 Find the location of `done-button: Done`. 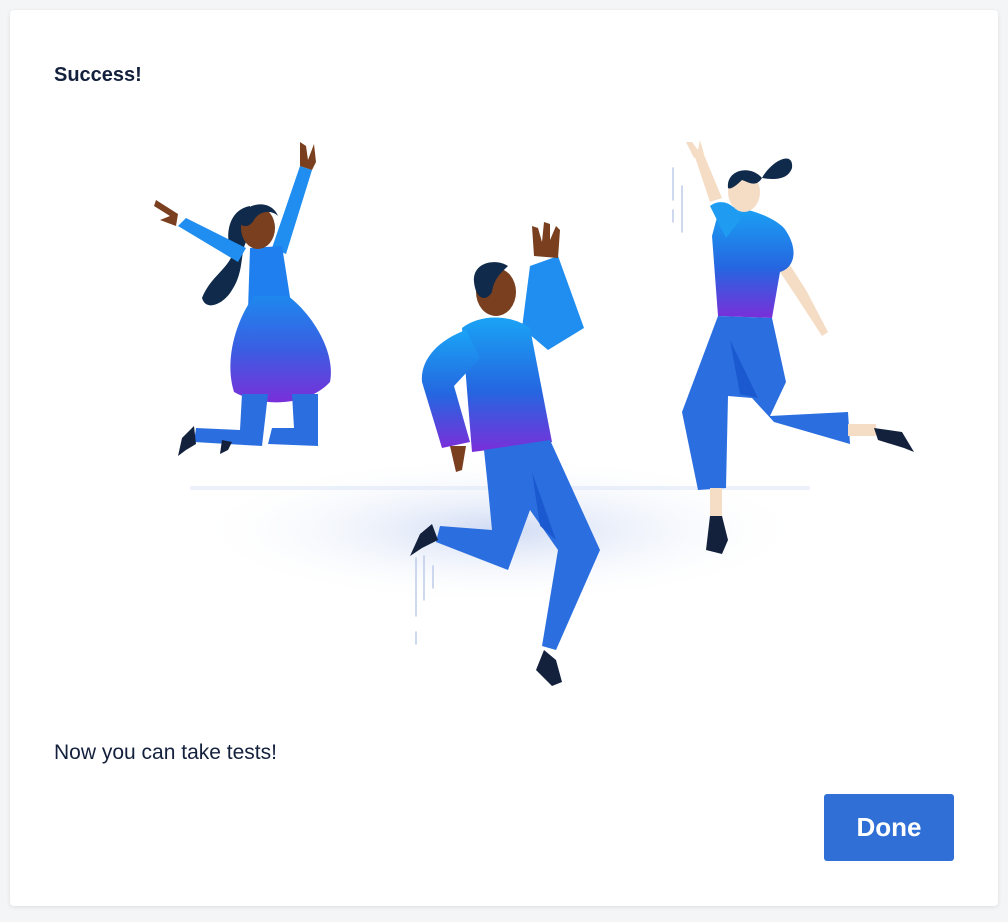

done-button: Done is located at coordinates (889, 827).